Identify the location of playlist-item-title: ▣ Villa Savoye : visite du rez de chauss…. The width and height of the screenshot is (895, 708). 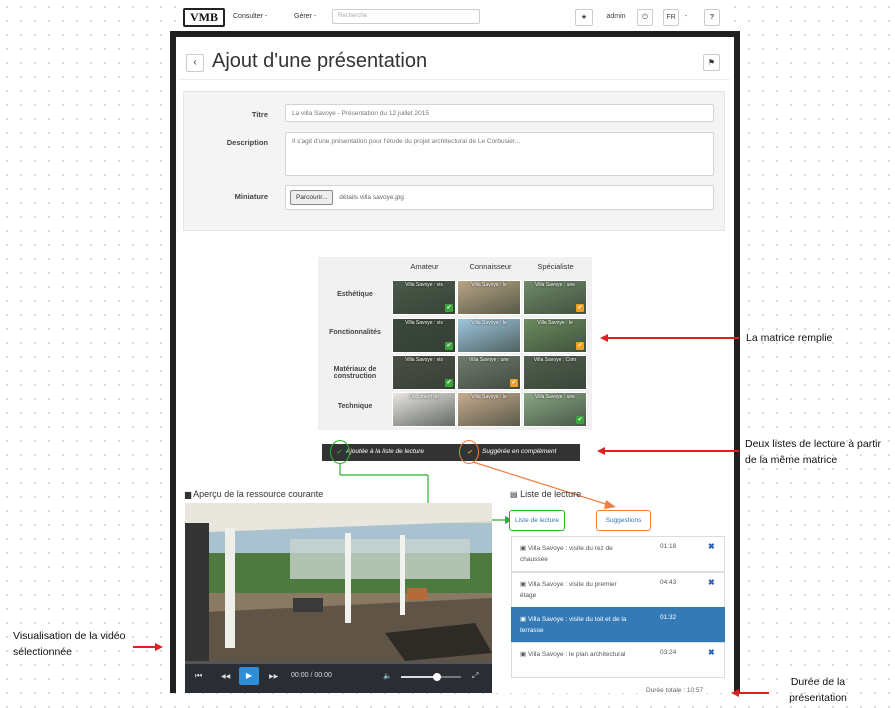
(566, 554).